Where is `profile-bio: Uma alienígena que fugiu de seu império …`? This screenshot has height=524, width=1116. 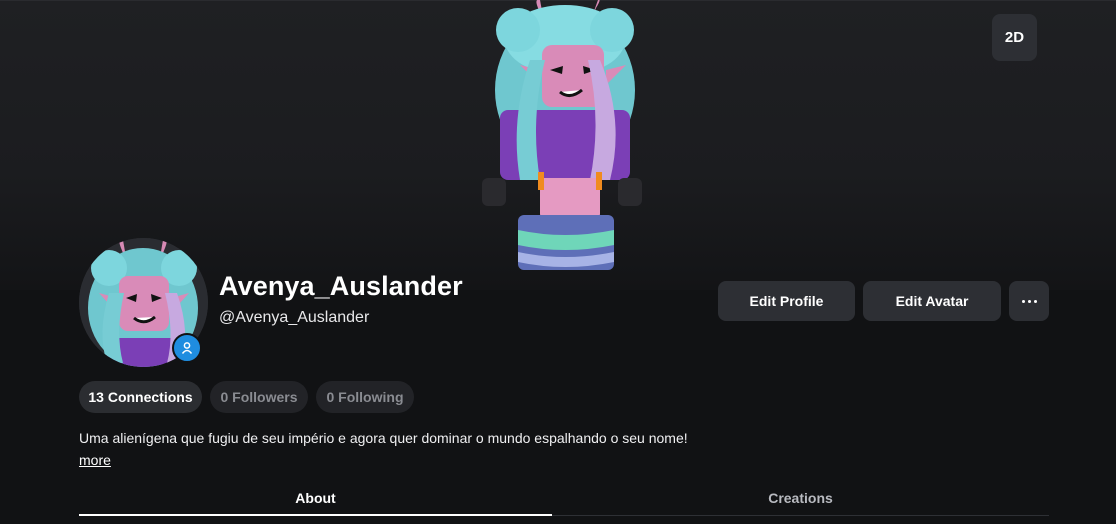 profile-bio: Uma alienígena que fugiu de seu império … is located at coordinates (383, 438).